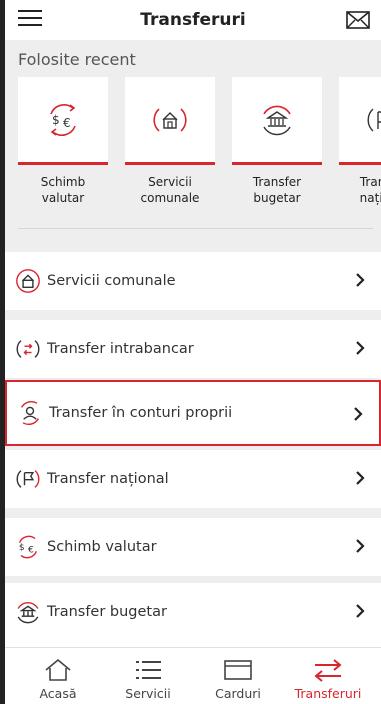  I want to click on list-item-servicii-comunale: Servicii comunale, so click(193, 281).